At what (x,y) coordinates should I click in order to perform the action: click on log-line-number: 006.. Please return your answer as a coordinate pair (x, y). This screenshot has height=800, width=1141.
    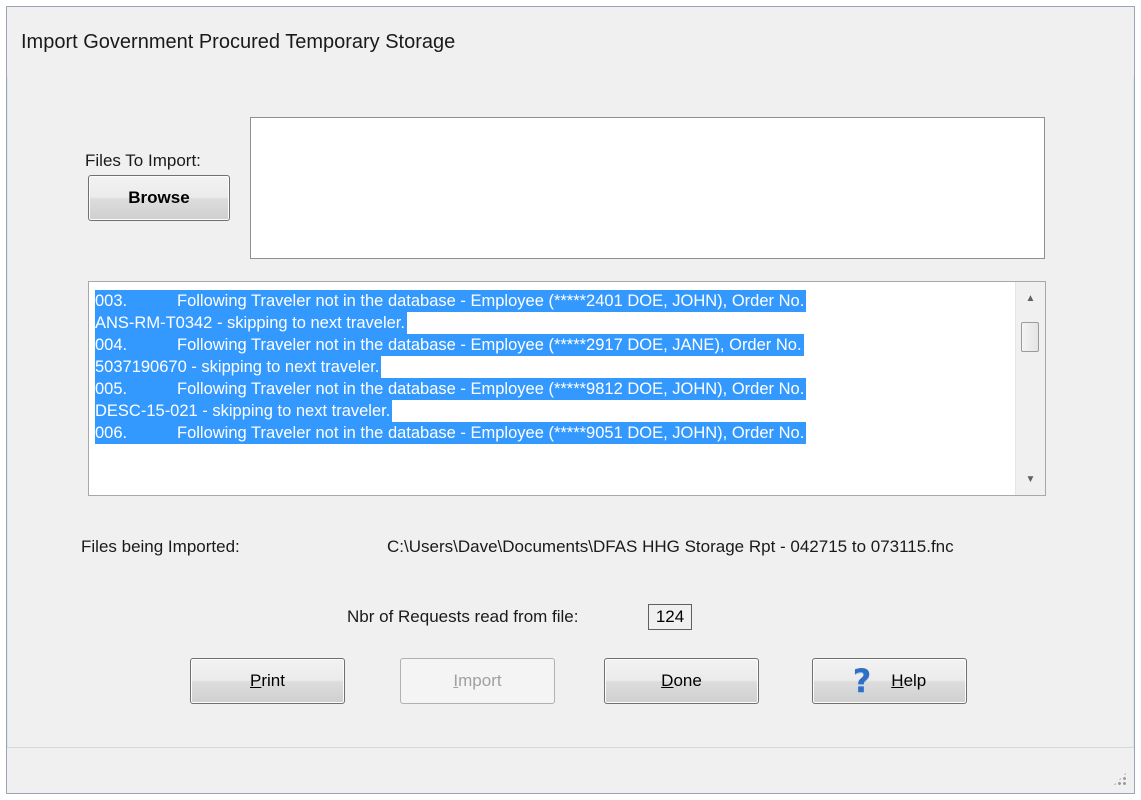
    Looking at the image, I should click on (111, 433).